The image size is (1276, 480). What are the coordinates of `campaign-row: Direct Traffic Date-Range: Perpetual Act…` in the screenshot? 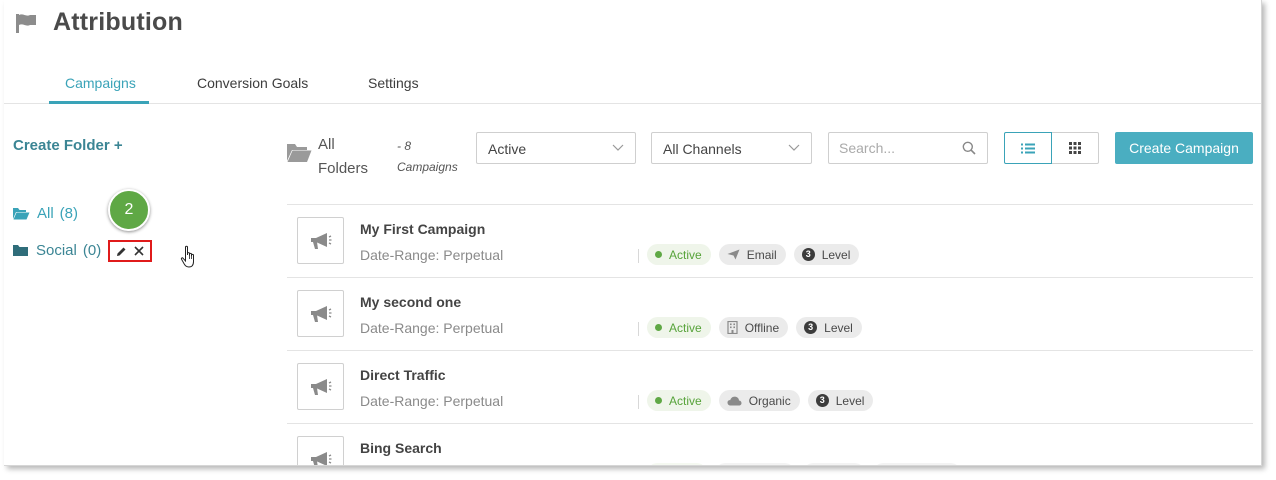 It's located at (770, 386).